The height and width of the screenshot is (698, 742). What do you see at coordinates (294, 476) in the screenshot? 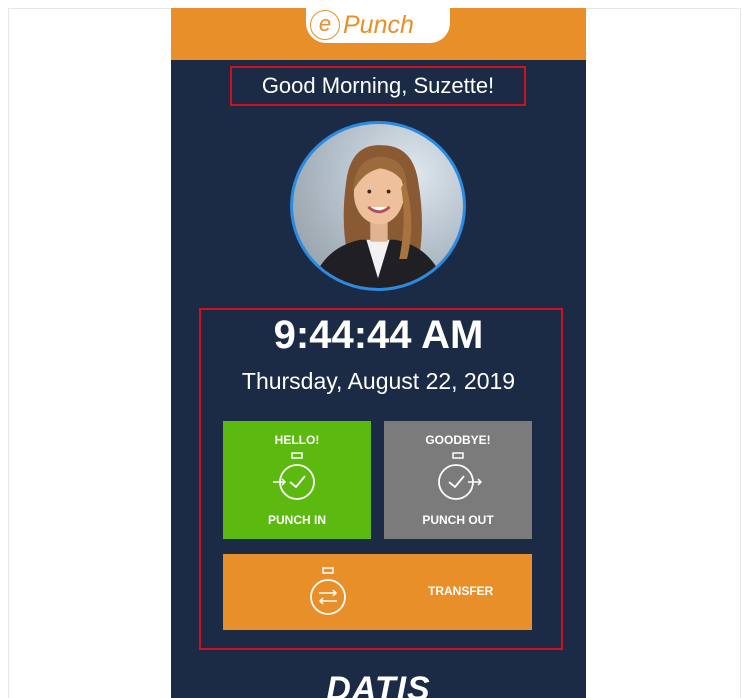
I see `stopwatch-arrow-in-icon` at bounding box center [294, 476].